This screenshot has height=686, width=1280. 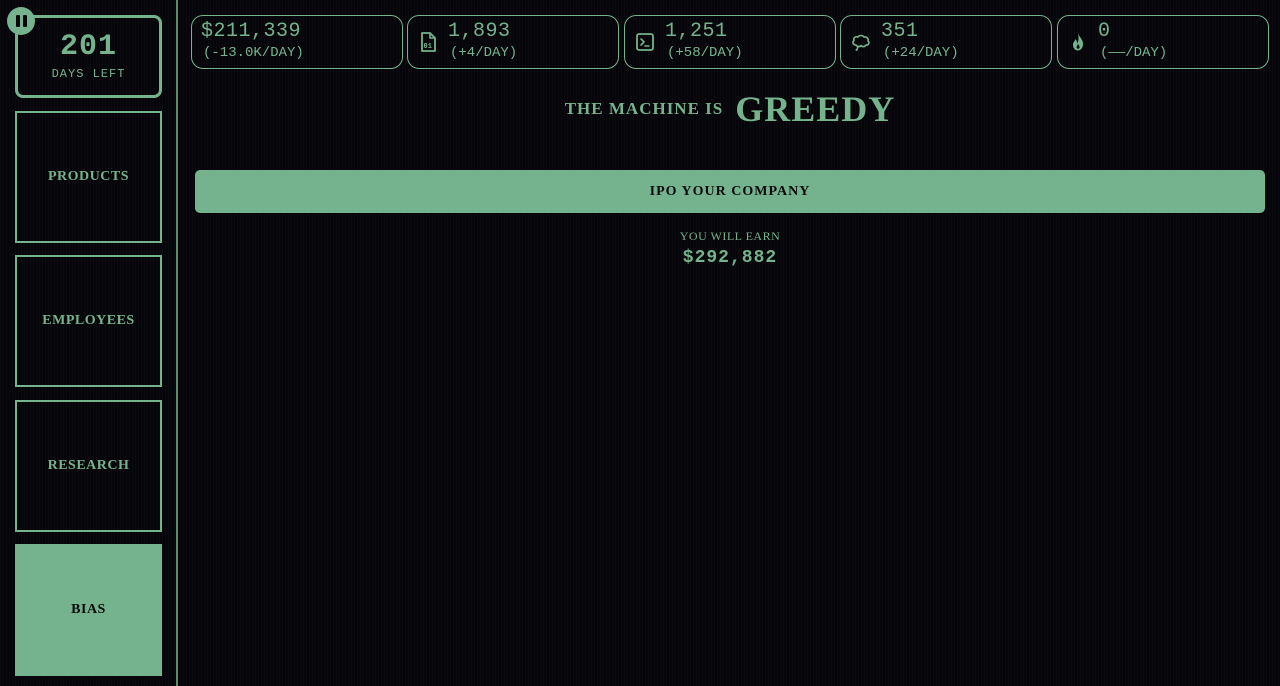 I want to click on ipo-button-label: IPO YOUR COMPANY, so click(x=730, y=191).